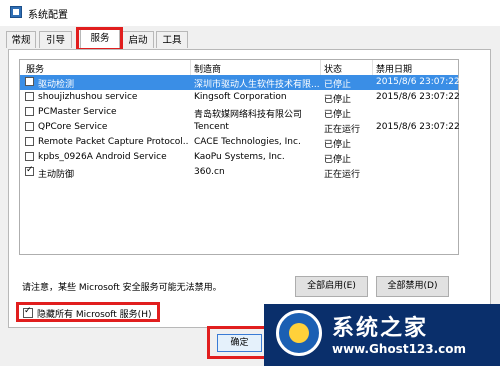  Describe the element at coordinates (138, 39) in the screenshot. I see `tab-startup: 启动` at that location.